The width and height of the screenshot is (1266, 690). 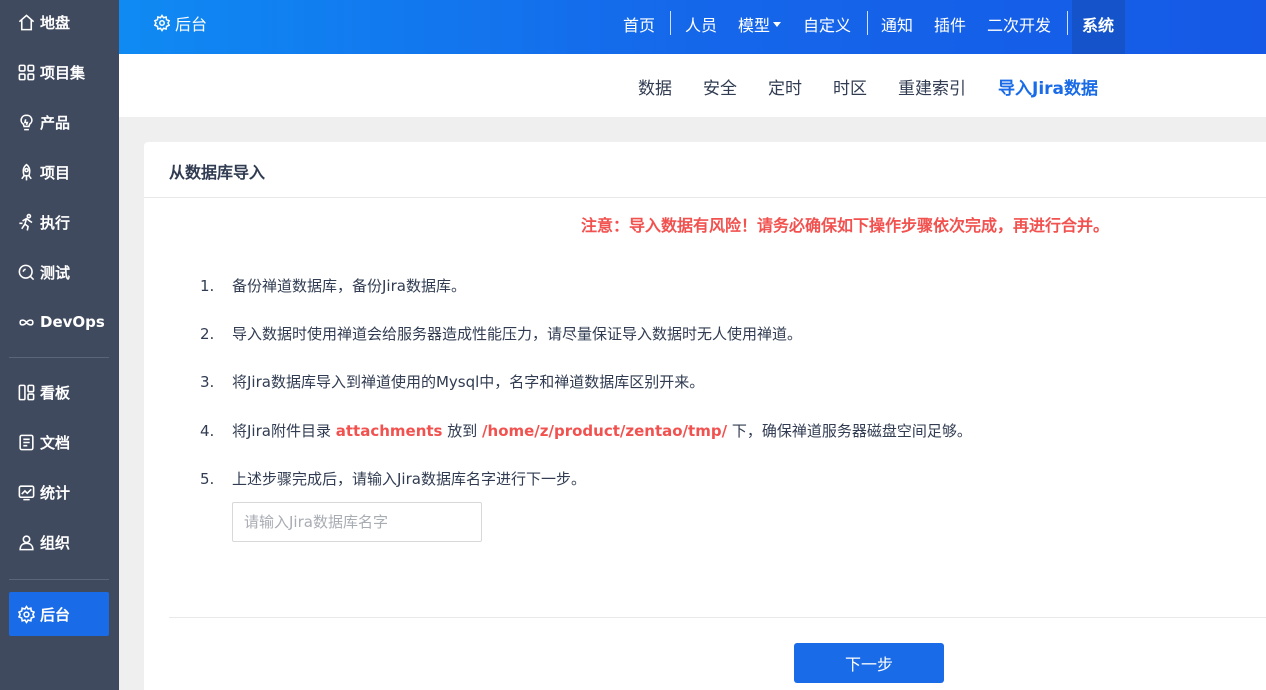 I want to click on tab-data: 数据, so click(x=655, y=86).